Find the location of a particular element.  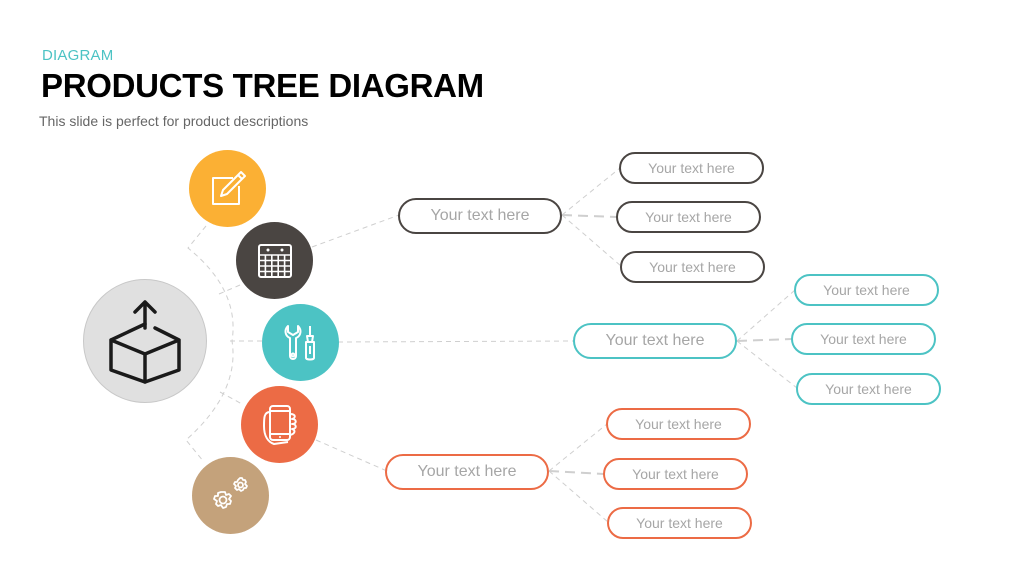

connector-arc-phone is located at coordinates (231, 398).